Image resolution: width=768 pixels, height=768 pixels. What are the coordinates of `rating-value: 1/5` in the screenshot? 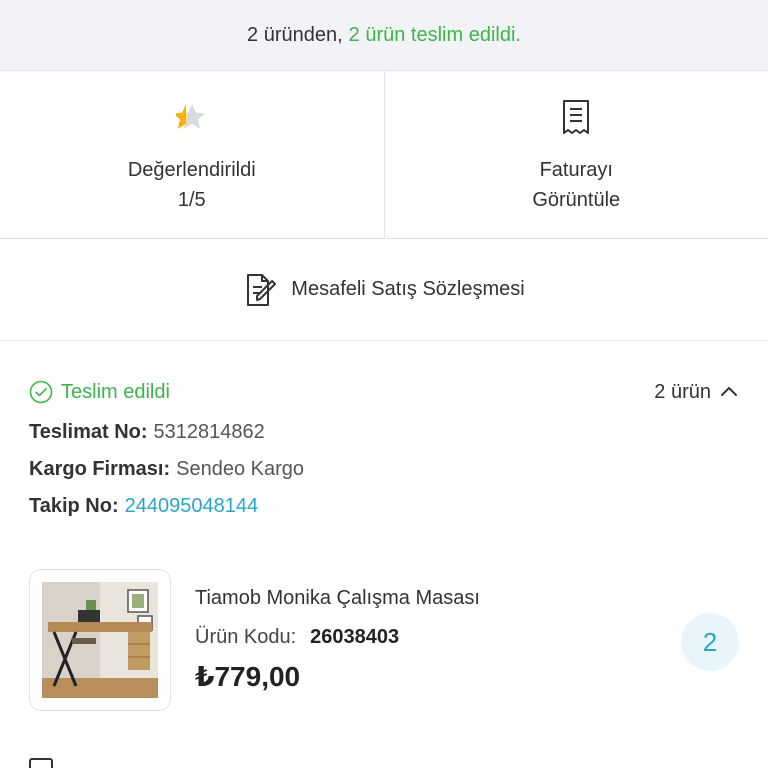 It's located at (191, 200).